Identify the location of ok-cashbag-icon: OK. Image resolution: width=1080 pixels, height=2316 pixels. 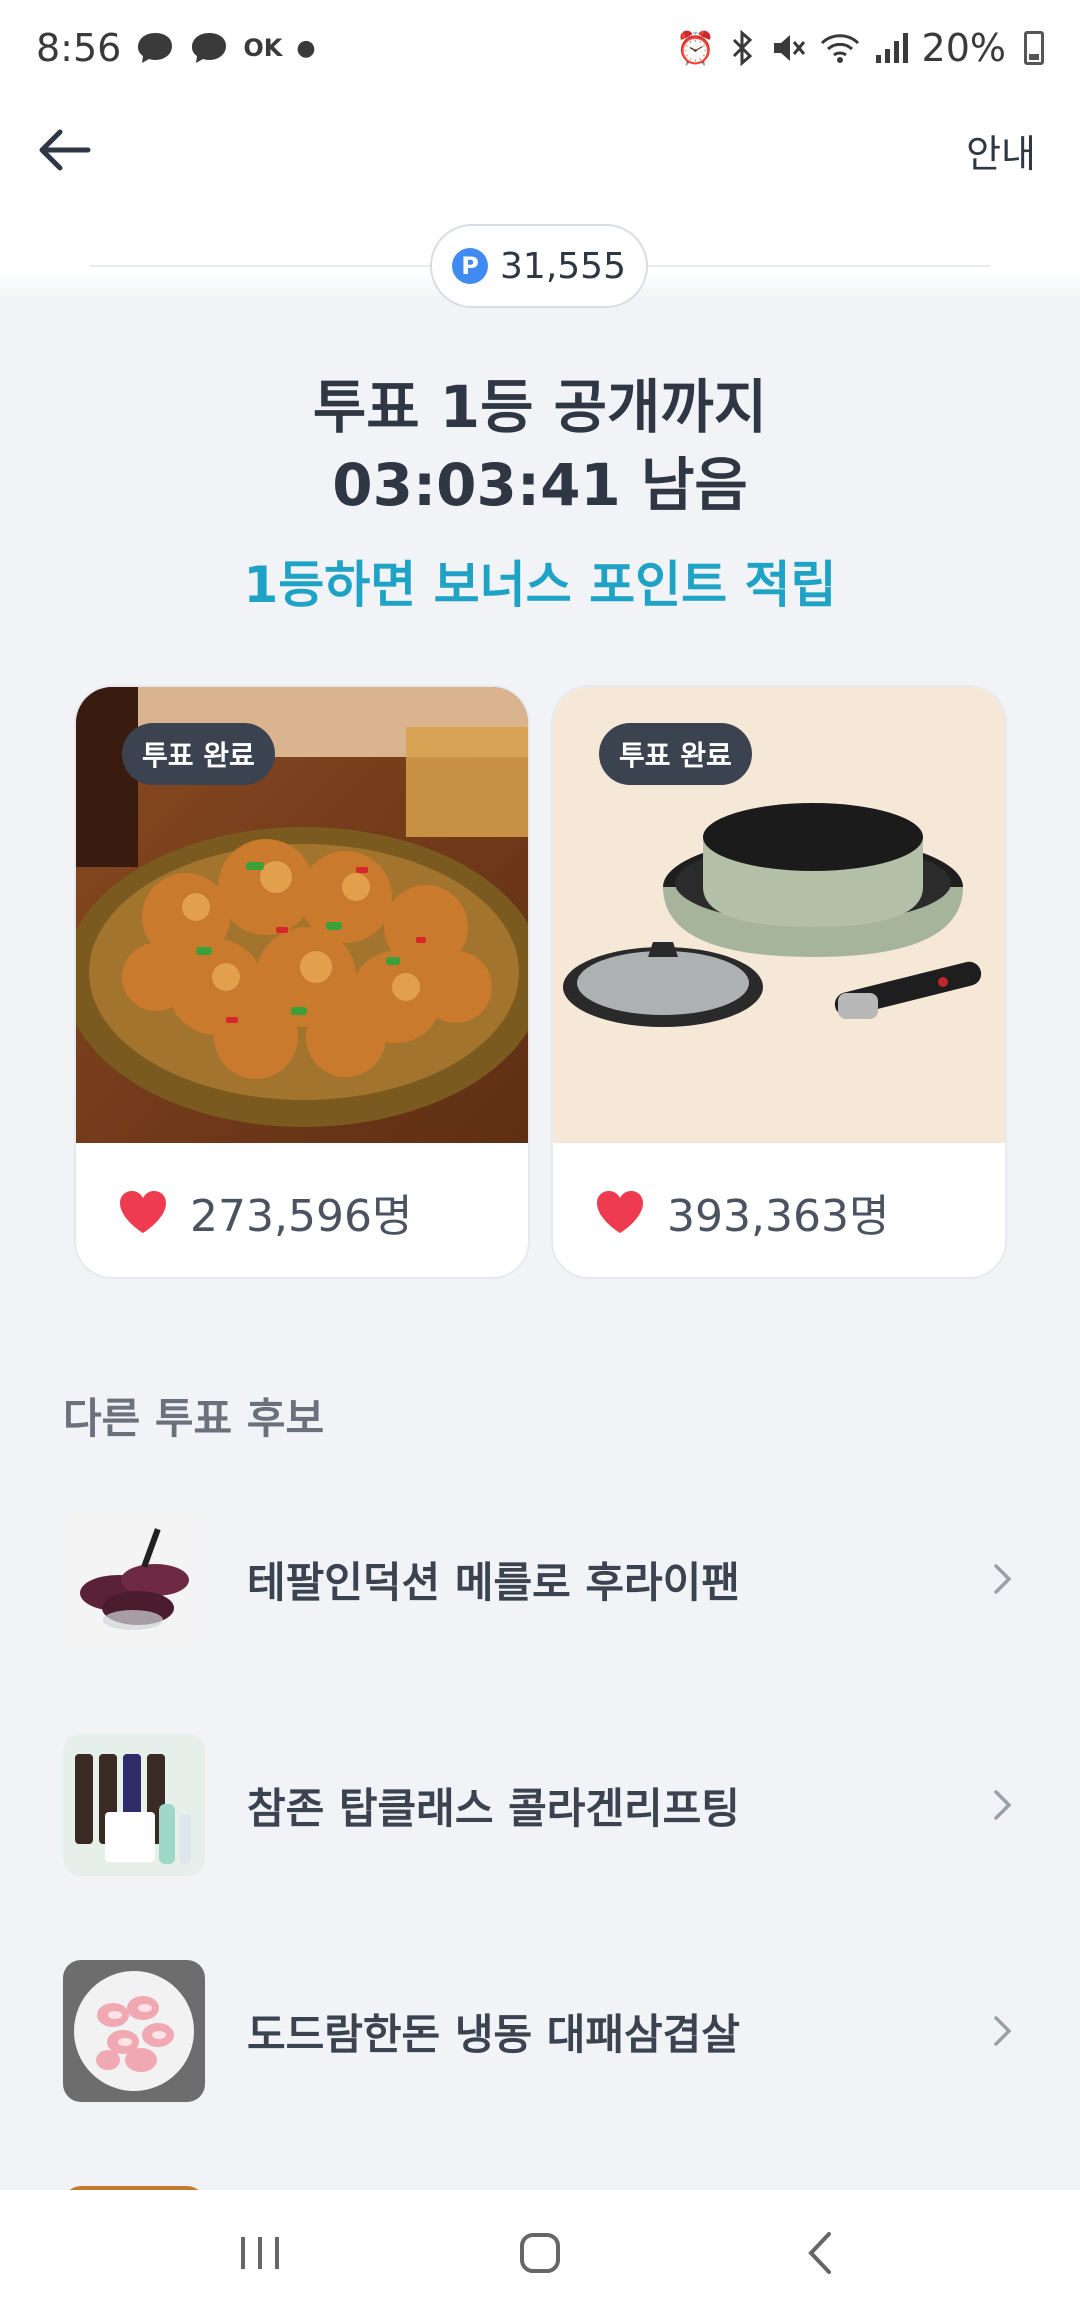
(263, 48).